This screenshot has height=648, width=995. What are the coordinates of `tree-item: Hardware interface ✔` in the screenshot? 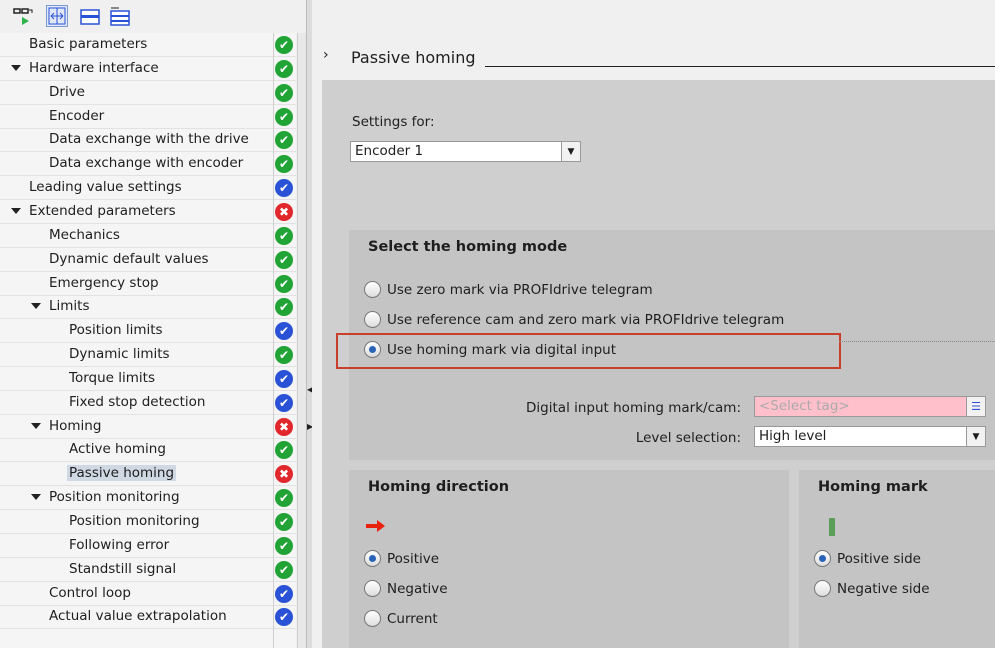 It's located at (148, 69).